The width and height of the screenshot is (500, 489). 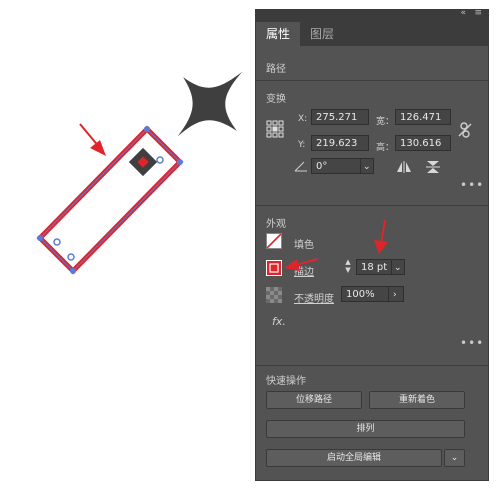 What do you see at coordinates (433, 167) in the screenshot?
I see `flip-vertical-icon` at bounding box center [433, 167].